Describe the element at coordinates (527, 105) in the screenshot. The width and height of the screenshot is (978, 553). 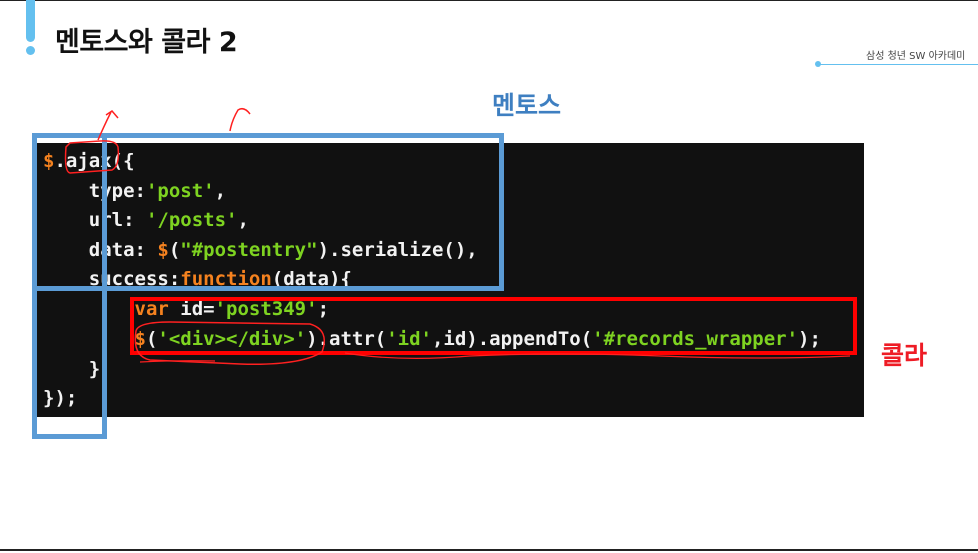
I see `mentos-label: 멘토스` at that location.